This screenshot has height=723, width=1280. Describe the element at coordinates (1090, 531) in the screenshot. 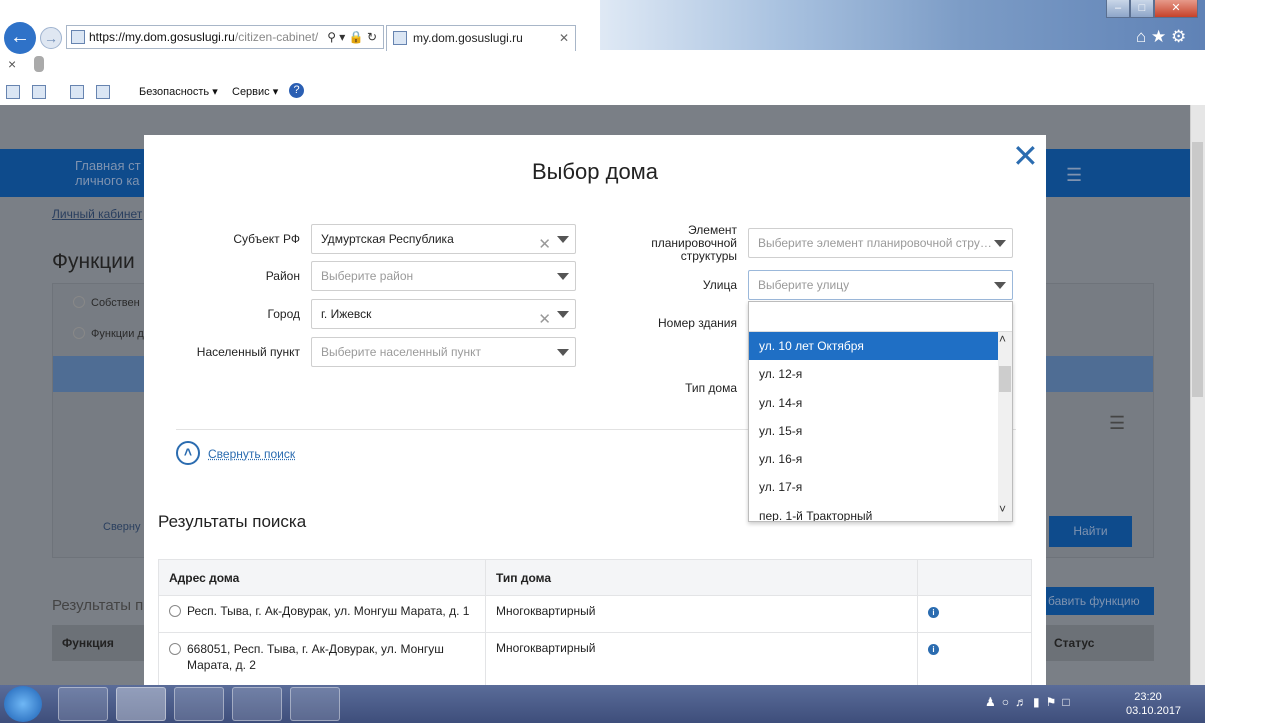

I see `find-button: Найти` at that location.